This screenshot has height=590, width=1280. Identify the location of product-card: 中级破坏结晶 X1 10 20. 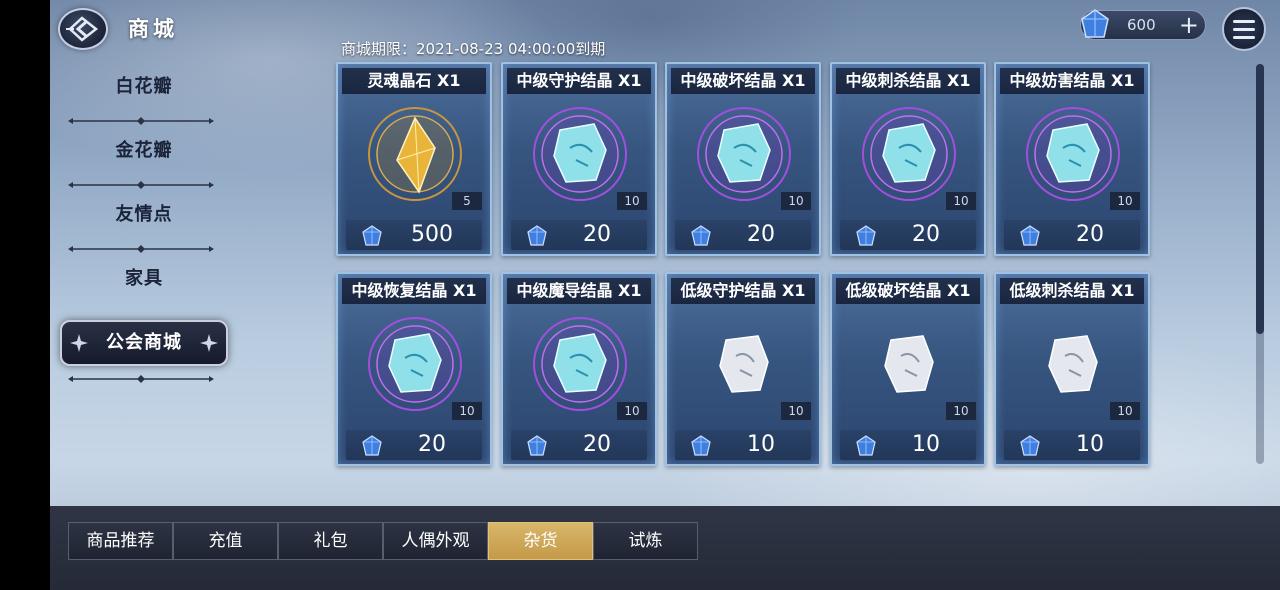
(743, 159).